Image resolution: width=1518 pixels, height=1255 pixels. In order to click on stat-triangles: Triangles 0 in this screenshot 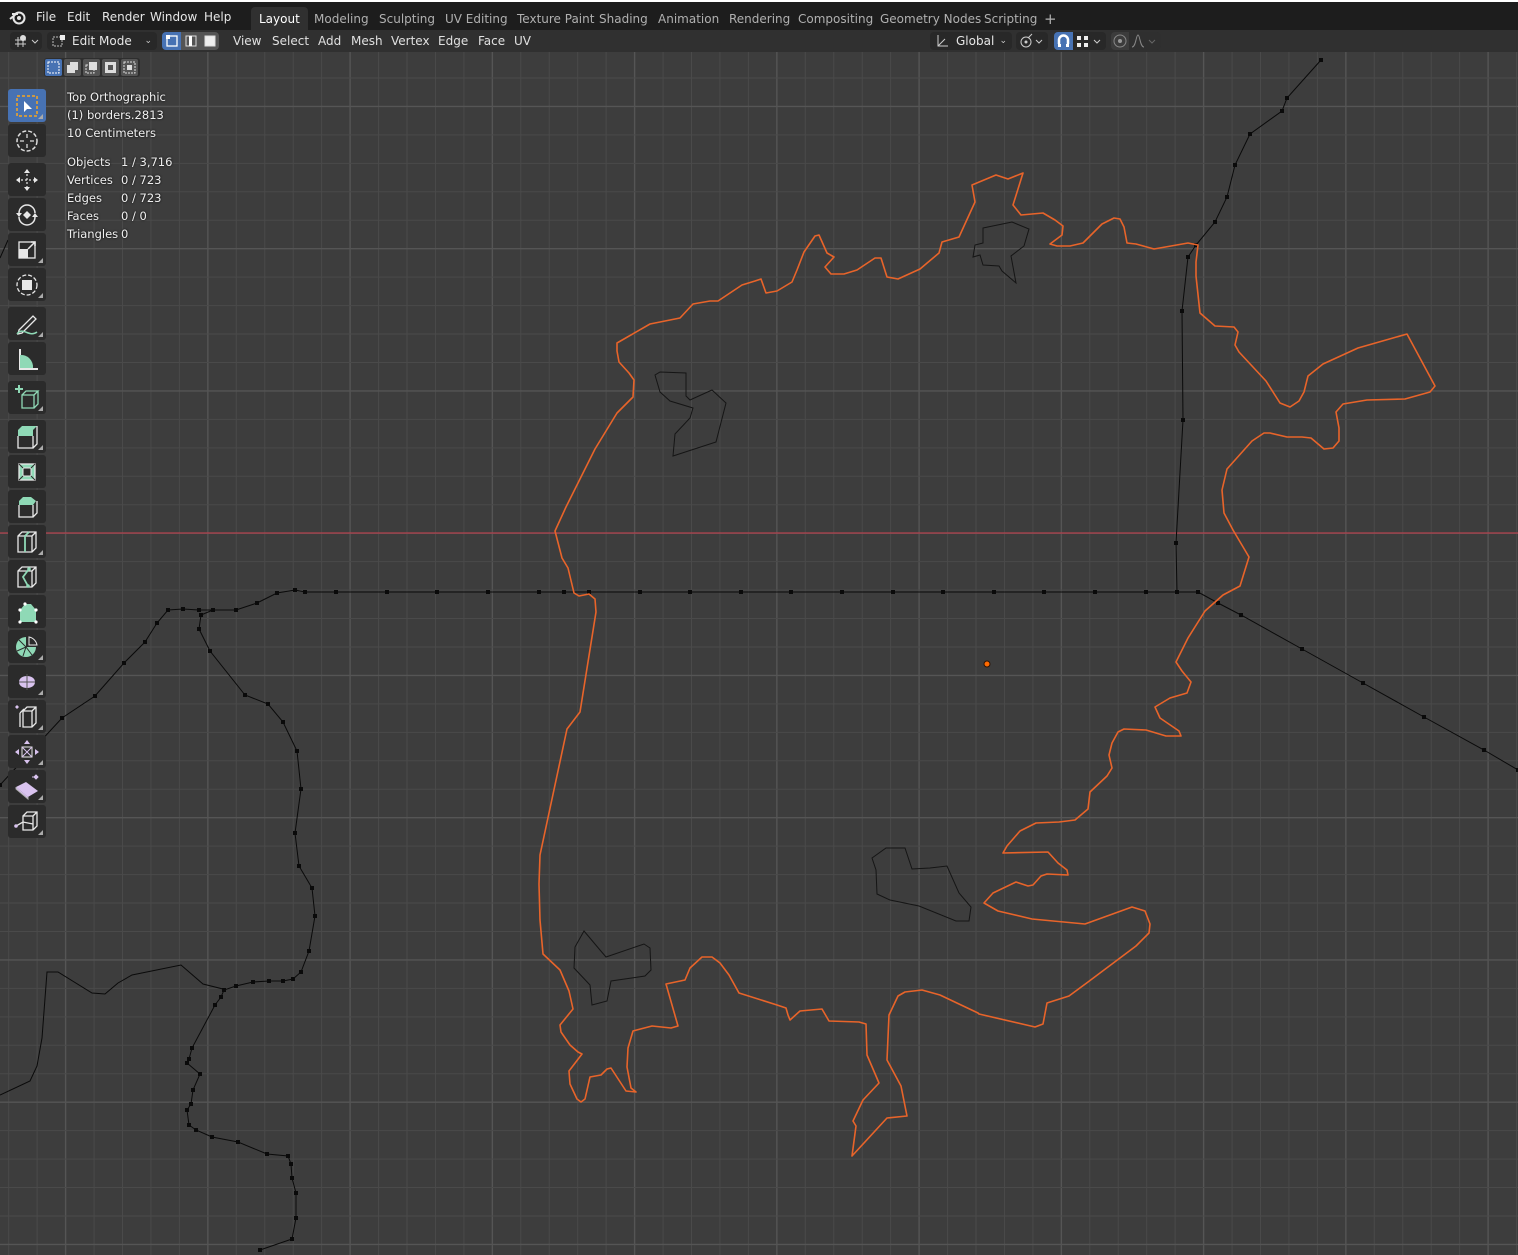, I will do `click(98, 234)`.